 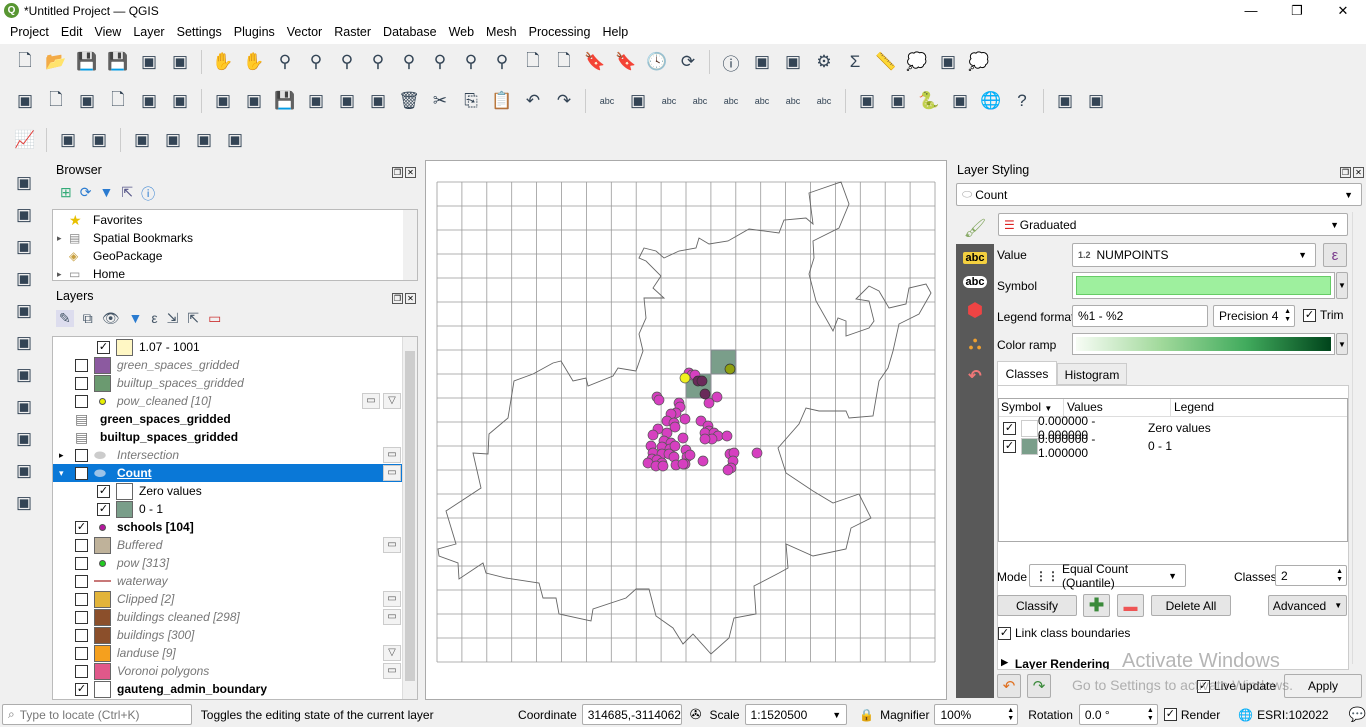 What do you see at coordinates (378, 101) in the screenshot?
I see `modify-attributes-icon: ▣` at bounding box center [378, 101].